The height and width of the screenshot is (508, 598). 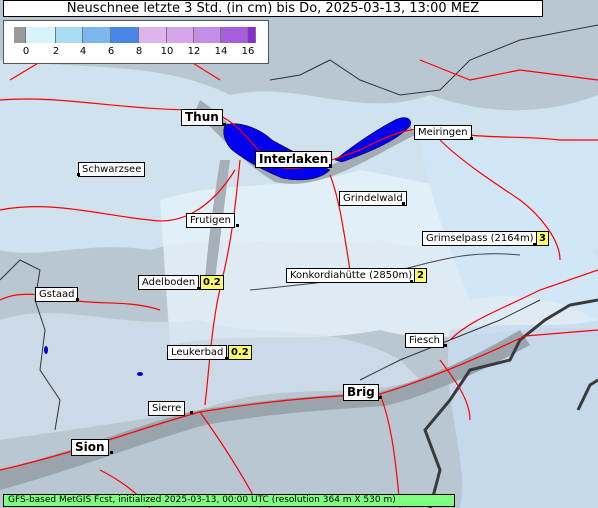 What do you see at coordinates (221, 51) in the screenshot?
I see `legend-tick: 14` at bounding box center [221, 51].